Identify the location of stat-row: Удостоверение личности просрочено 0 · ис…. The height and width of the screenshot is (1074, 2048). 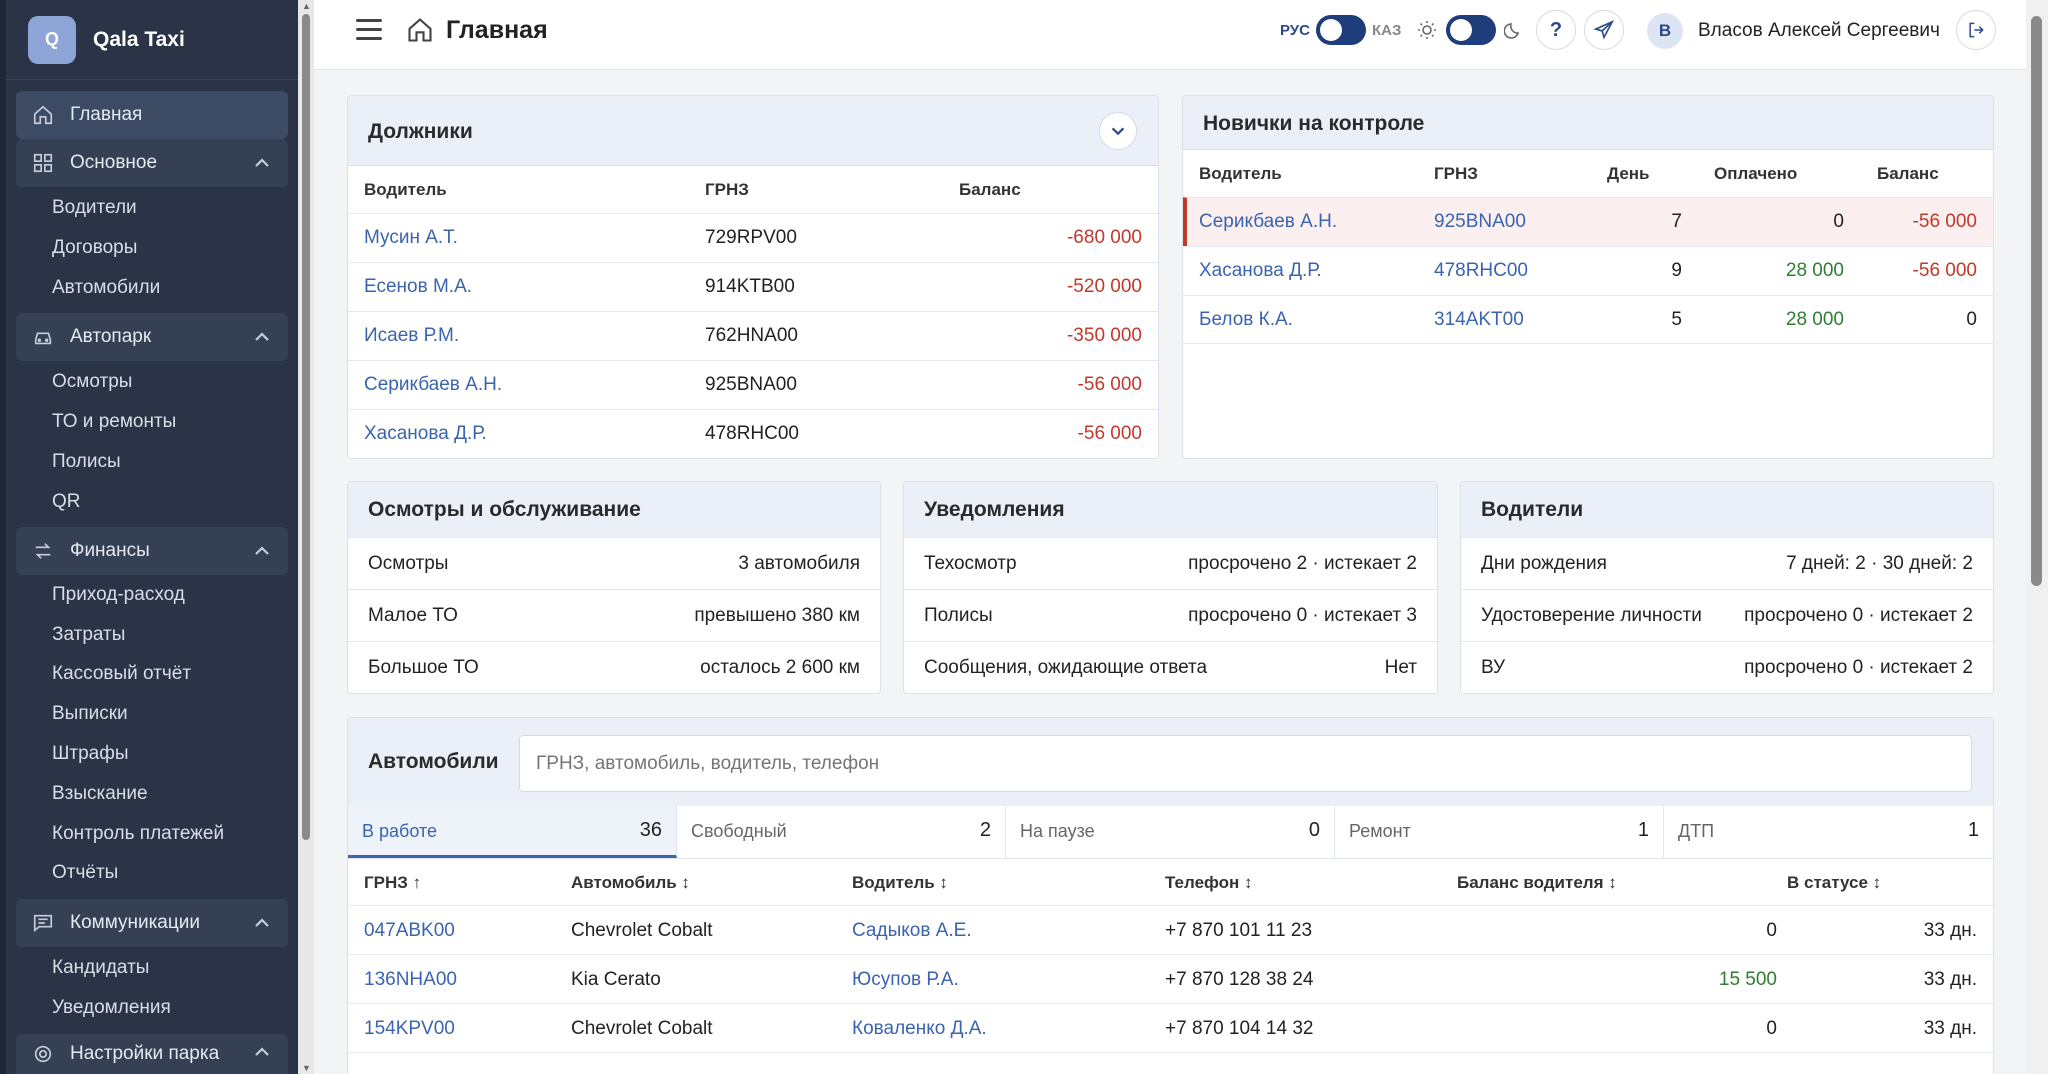
(1727, 615).